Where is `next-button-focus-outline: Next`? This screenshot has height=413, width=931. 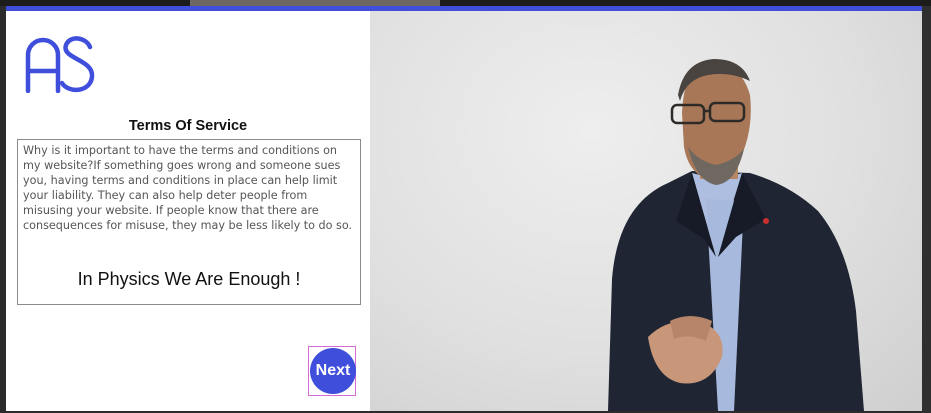 next-button-focus-outline: Next is located at coordinates (332, 371).